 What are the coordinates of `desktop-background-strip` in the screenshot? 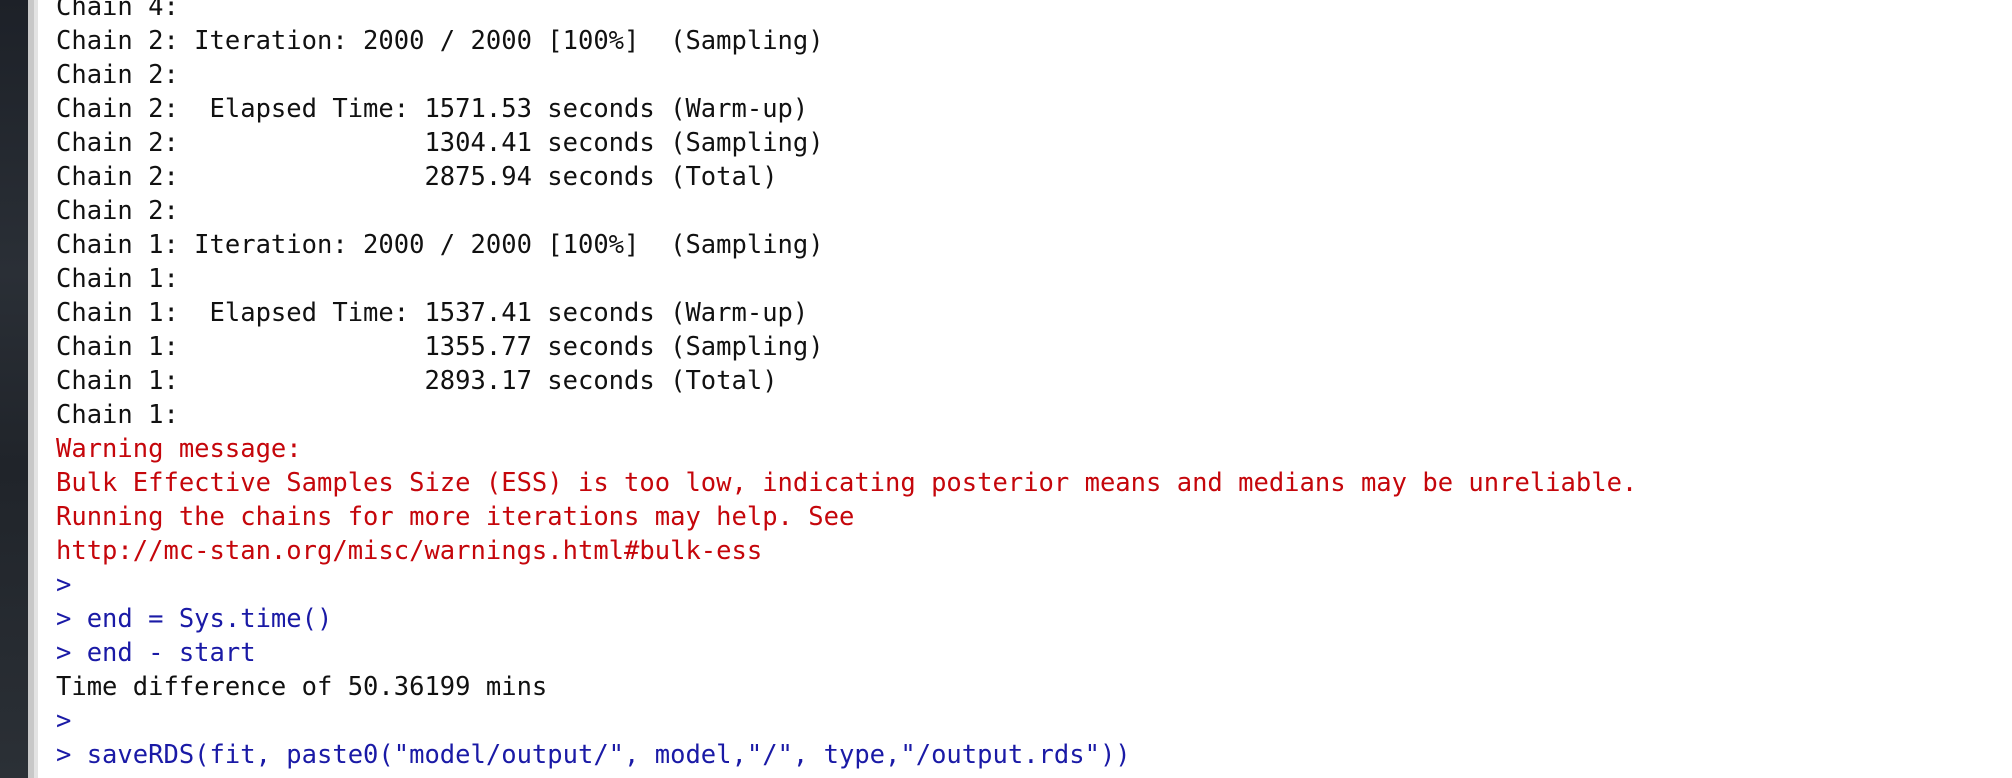 It's located at (17, 389).